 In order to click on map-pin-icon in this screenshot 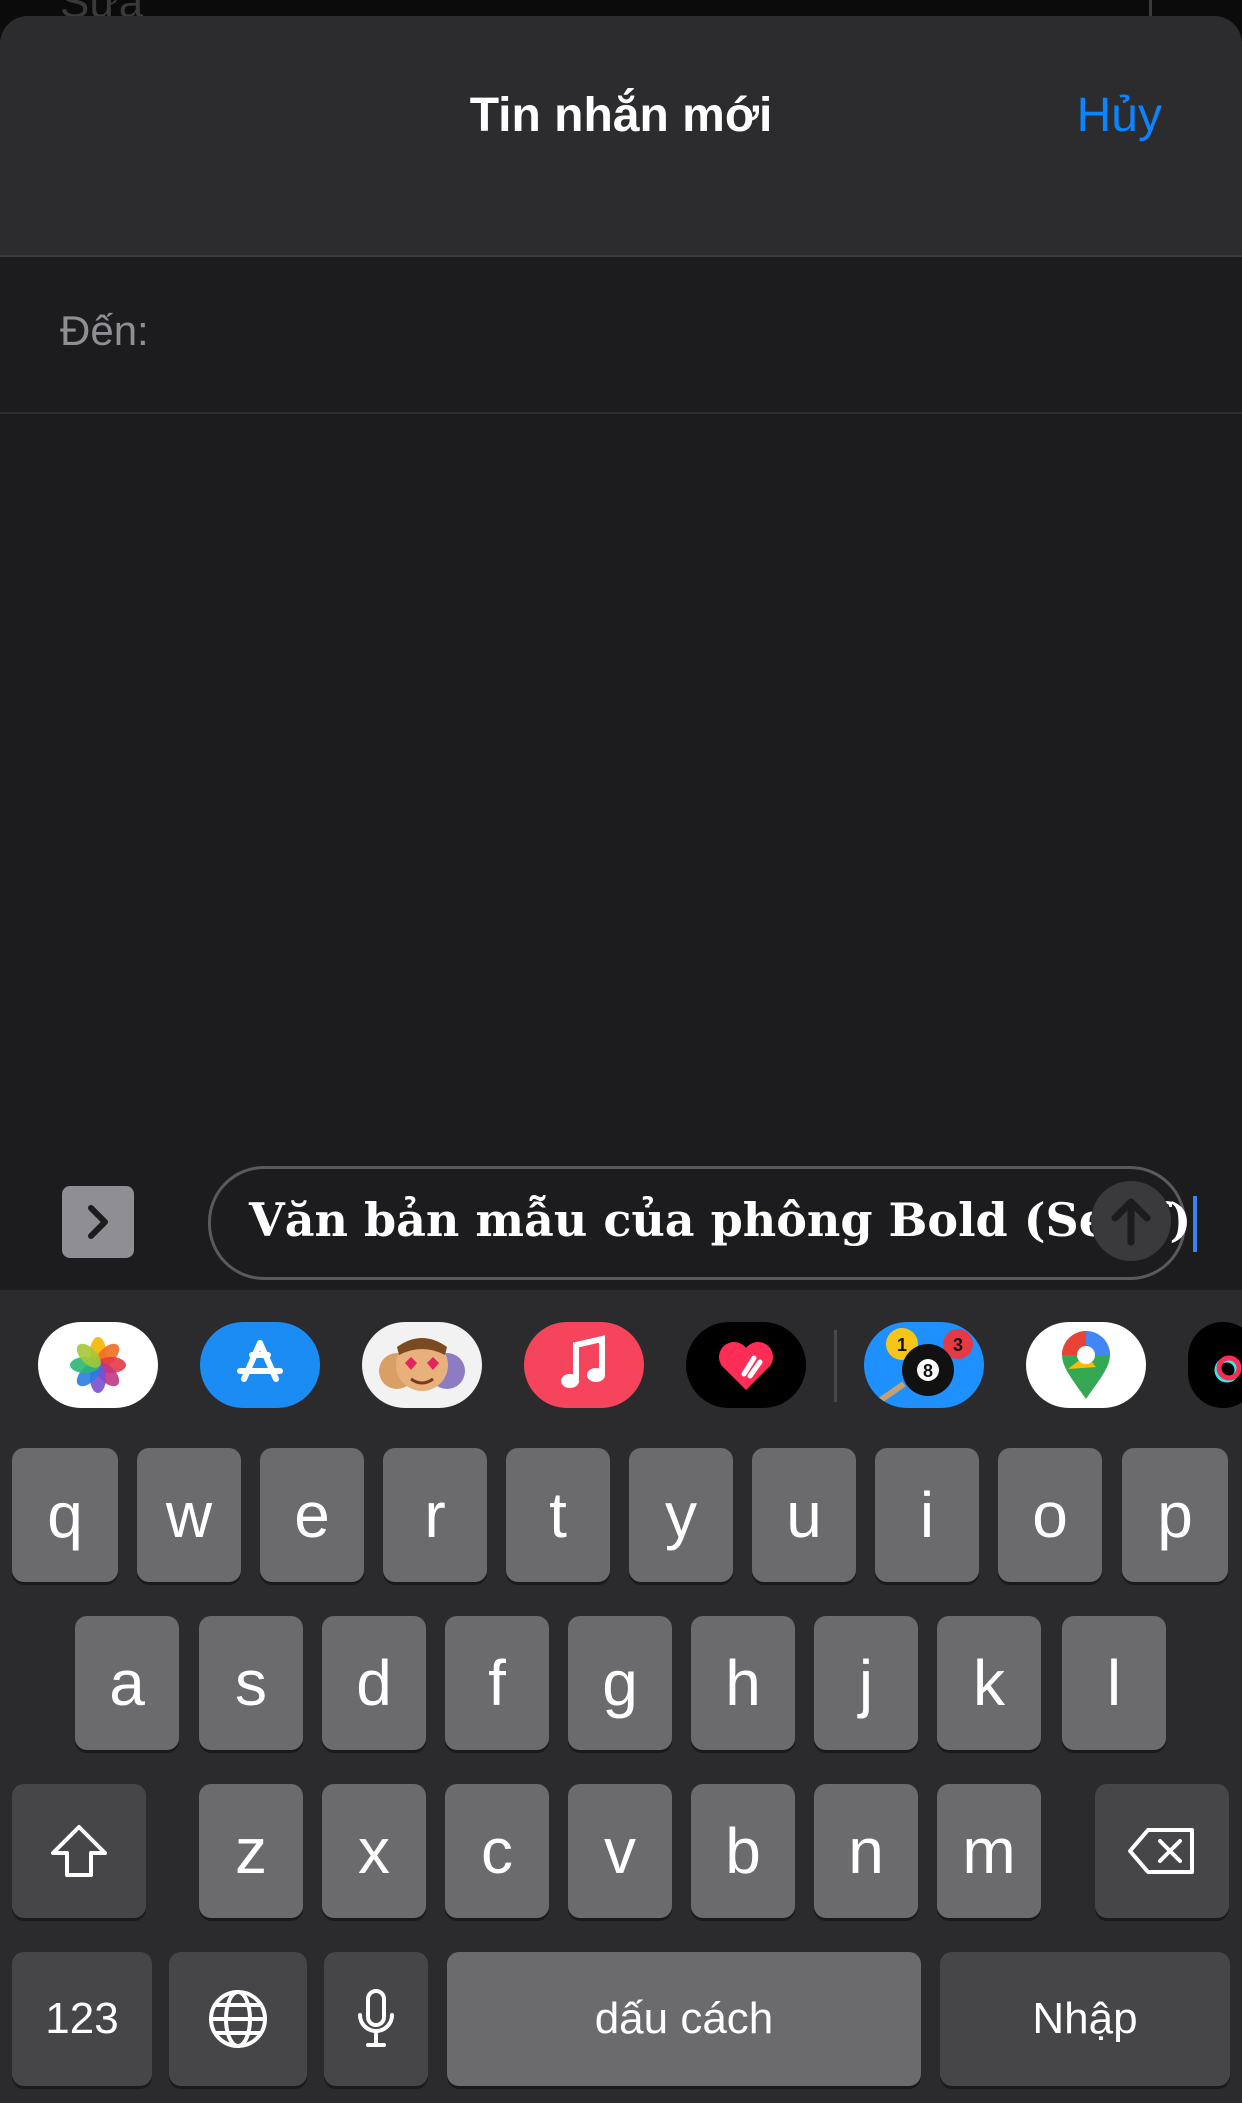, I will do `click(1086, 1365)`.